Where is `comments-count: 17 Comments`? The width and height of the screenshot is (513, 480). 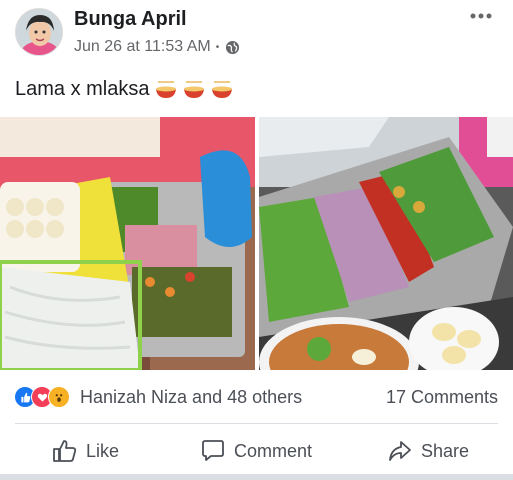 comments-count: 17 Comments is located at coordinates (442, 397).